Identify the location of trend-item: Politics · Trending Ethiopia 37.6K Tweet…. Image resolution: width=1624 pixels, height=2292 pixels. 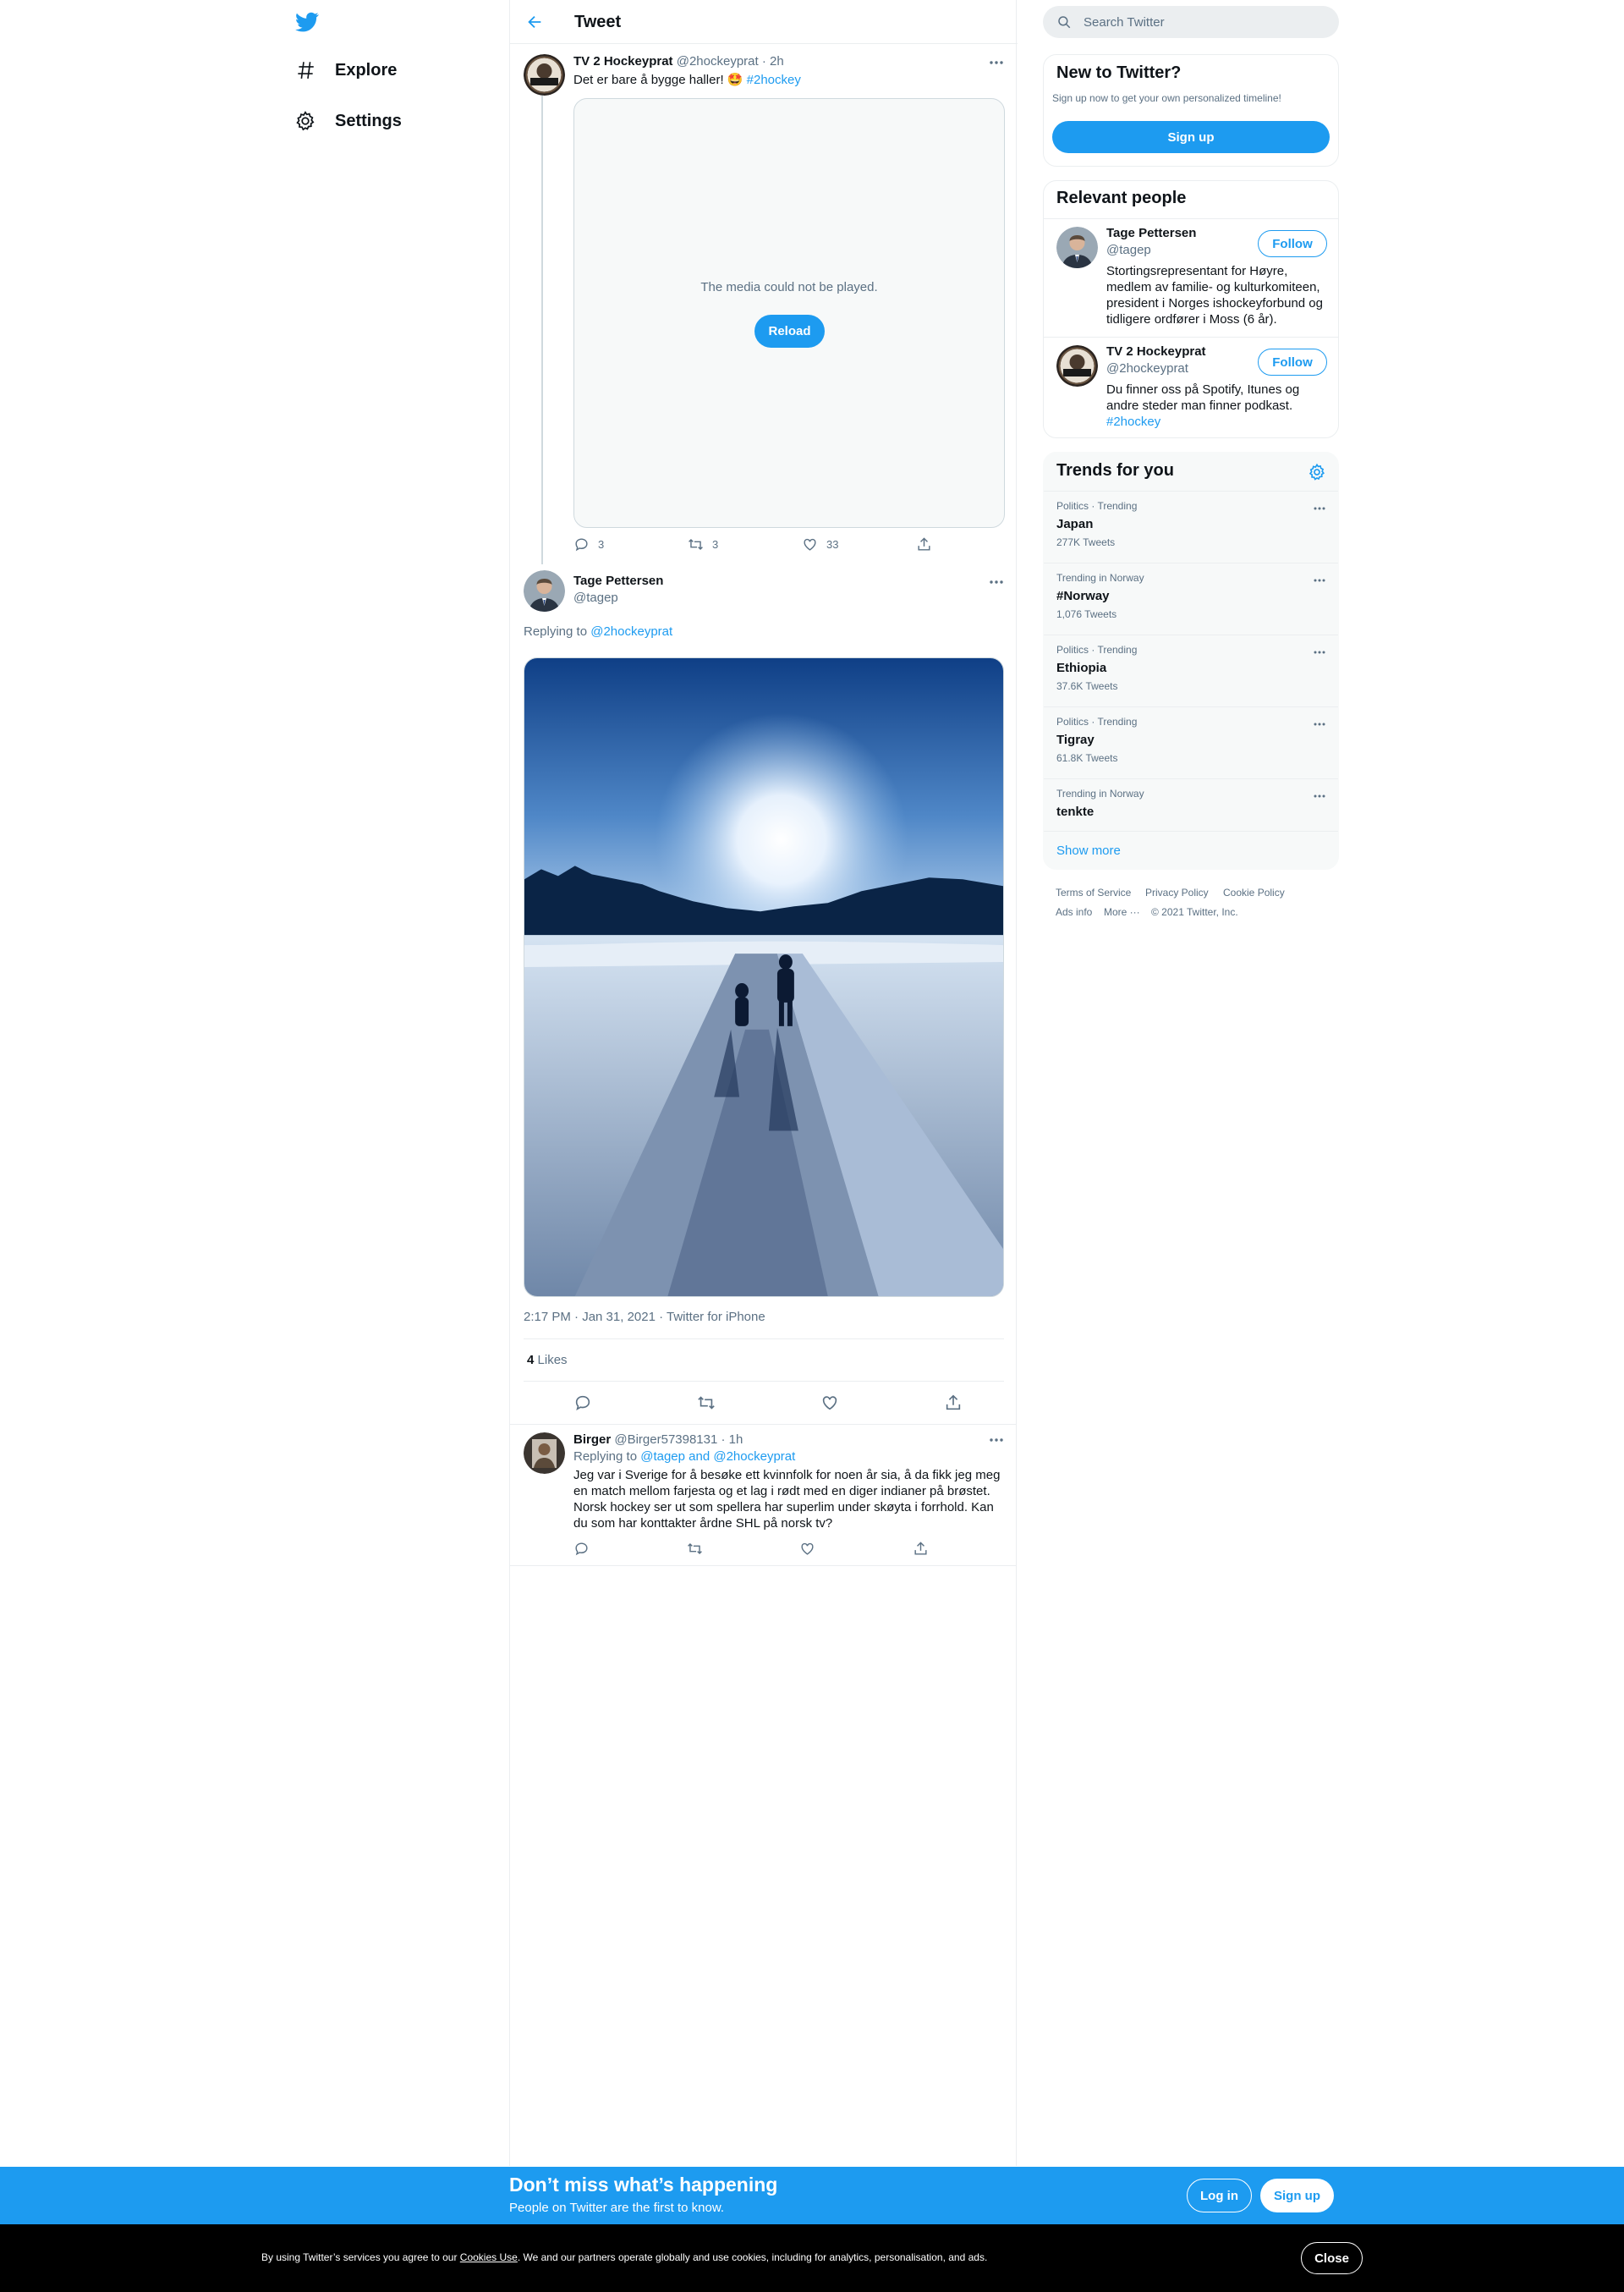
(1191, 670).